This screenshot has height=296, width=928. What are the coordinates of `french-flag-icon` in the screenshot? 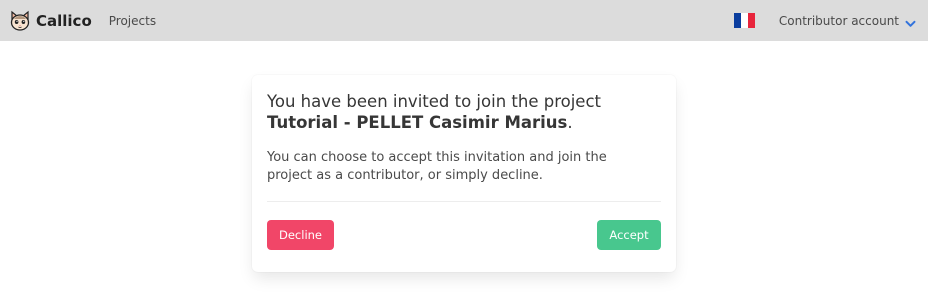 It's located at (744, 20).